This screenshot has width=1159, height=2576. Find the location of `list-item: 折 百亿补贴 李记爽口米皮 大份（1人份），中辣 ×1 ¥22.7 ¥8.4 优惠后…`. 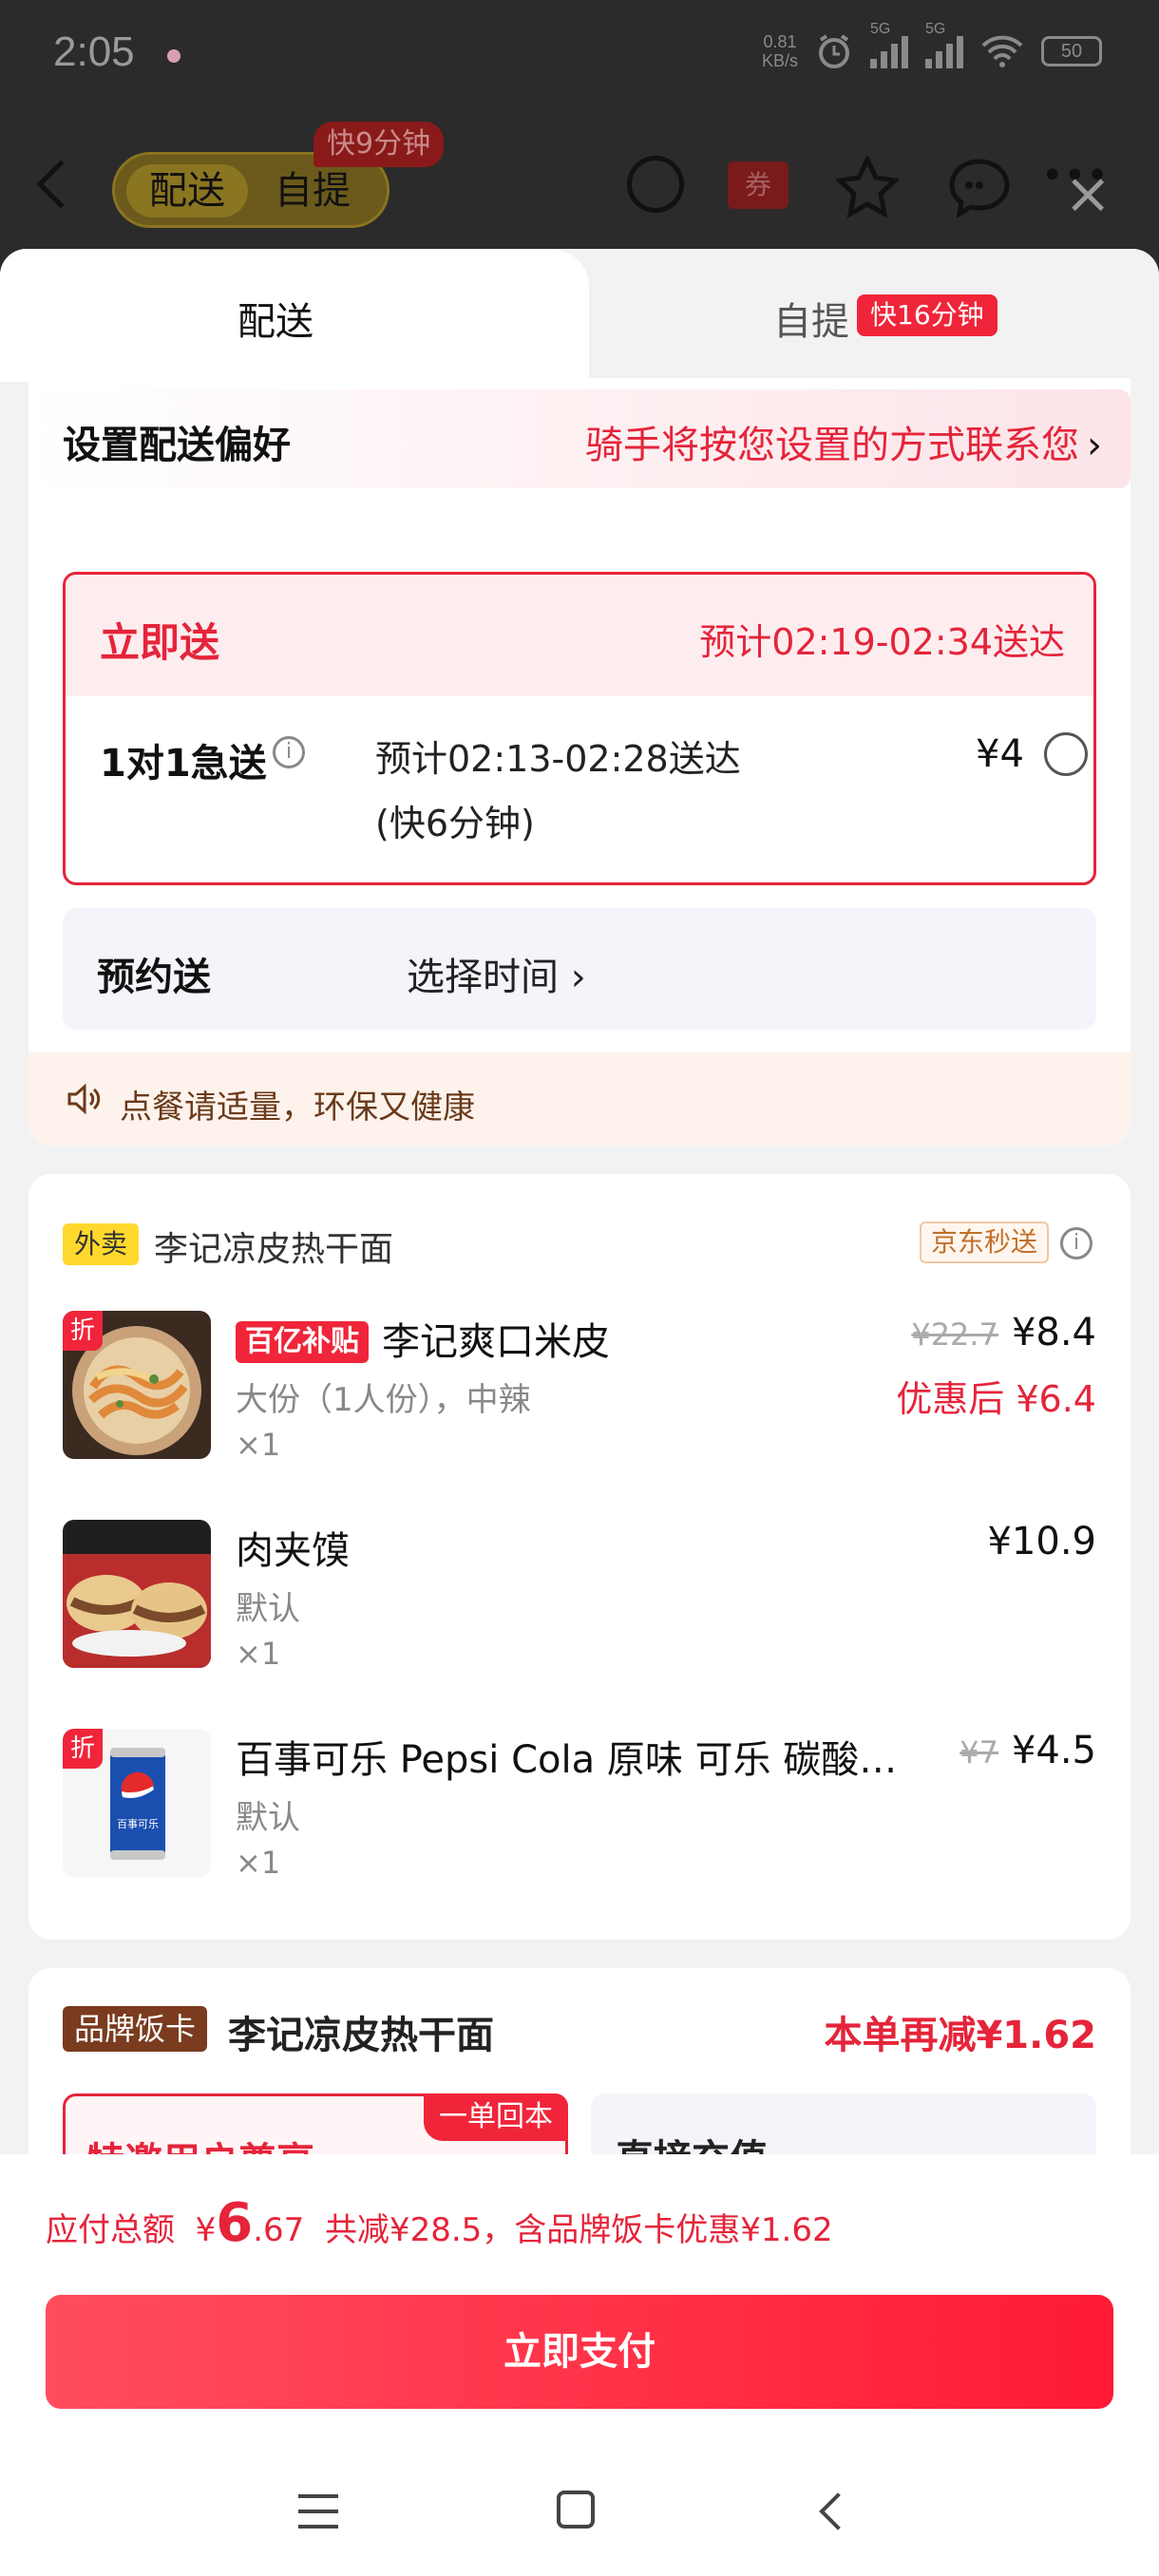

list-item: 折 百亿补贴 李记爽口米皮 大份（1人份），中辣 ×1 ¥22.7 ¥8.4 优惠后… is located at coordinates (579, 1391).